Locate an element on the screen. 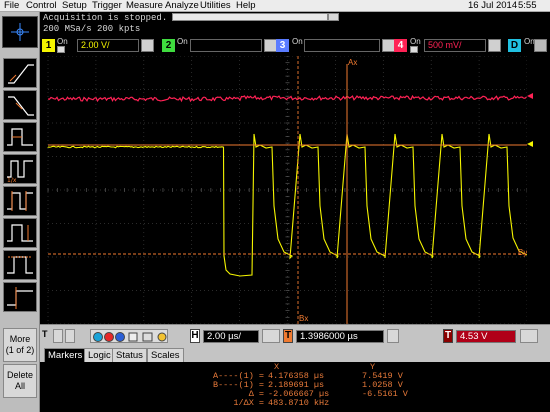  color-blue-dot is located at coordinates (120, 337).